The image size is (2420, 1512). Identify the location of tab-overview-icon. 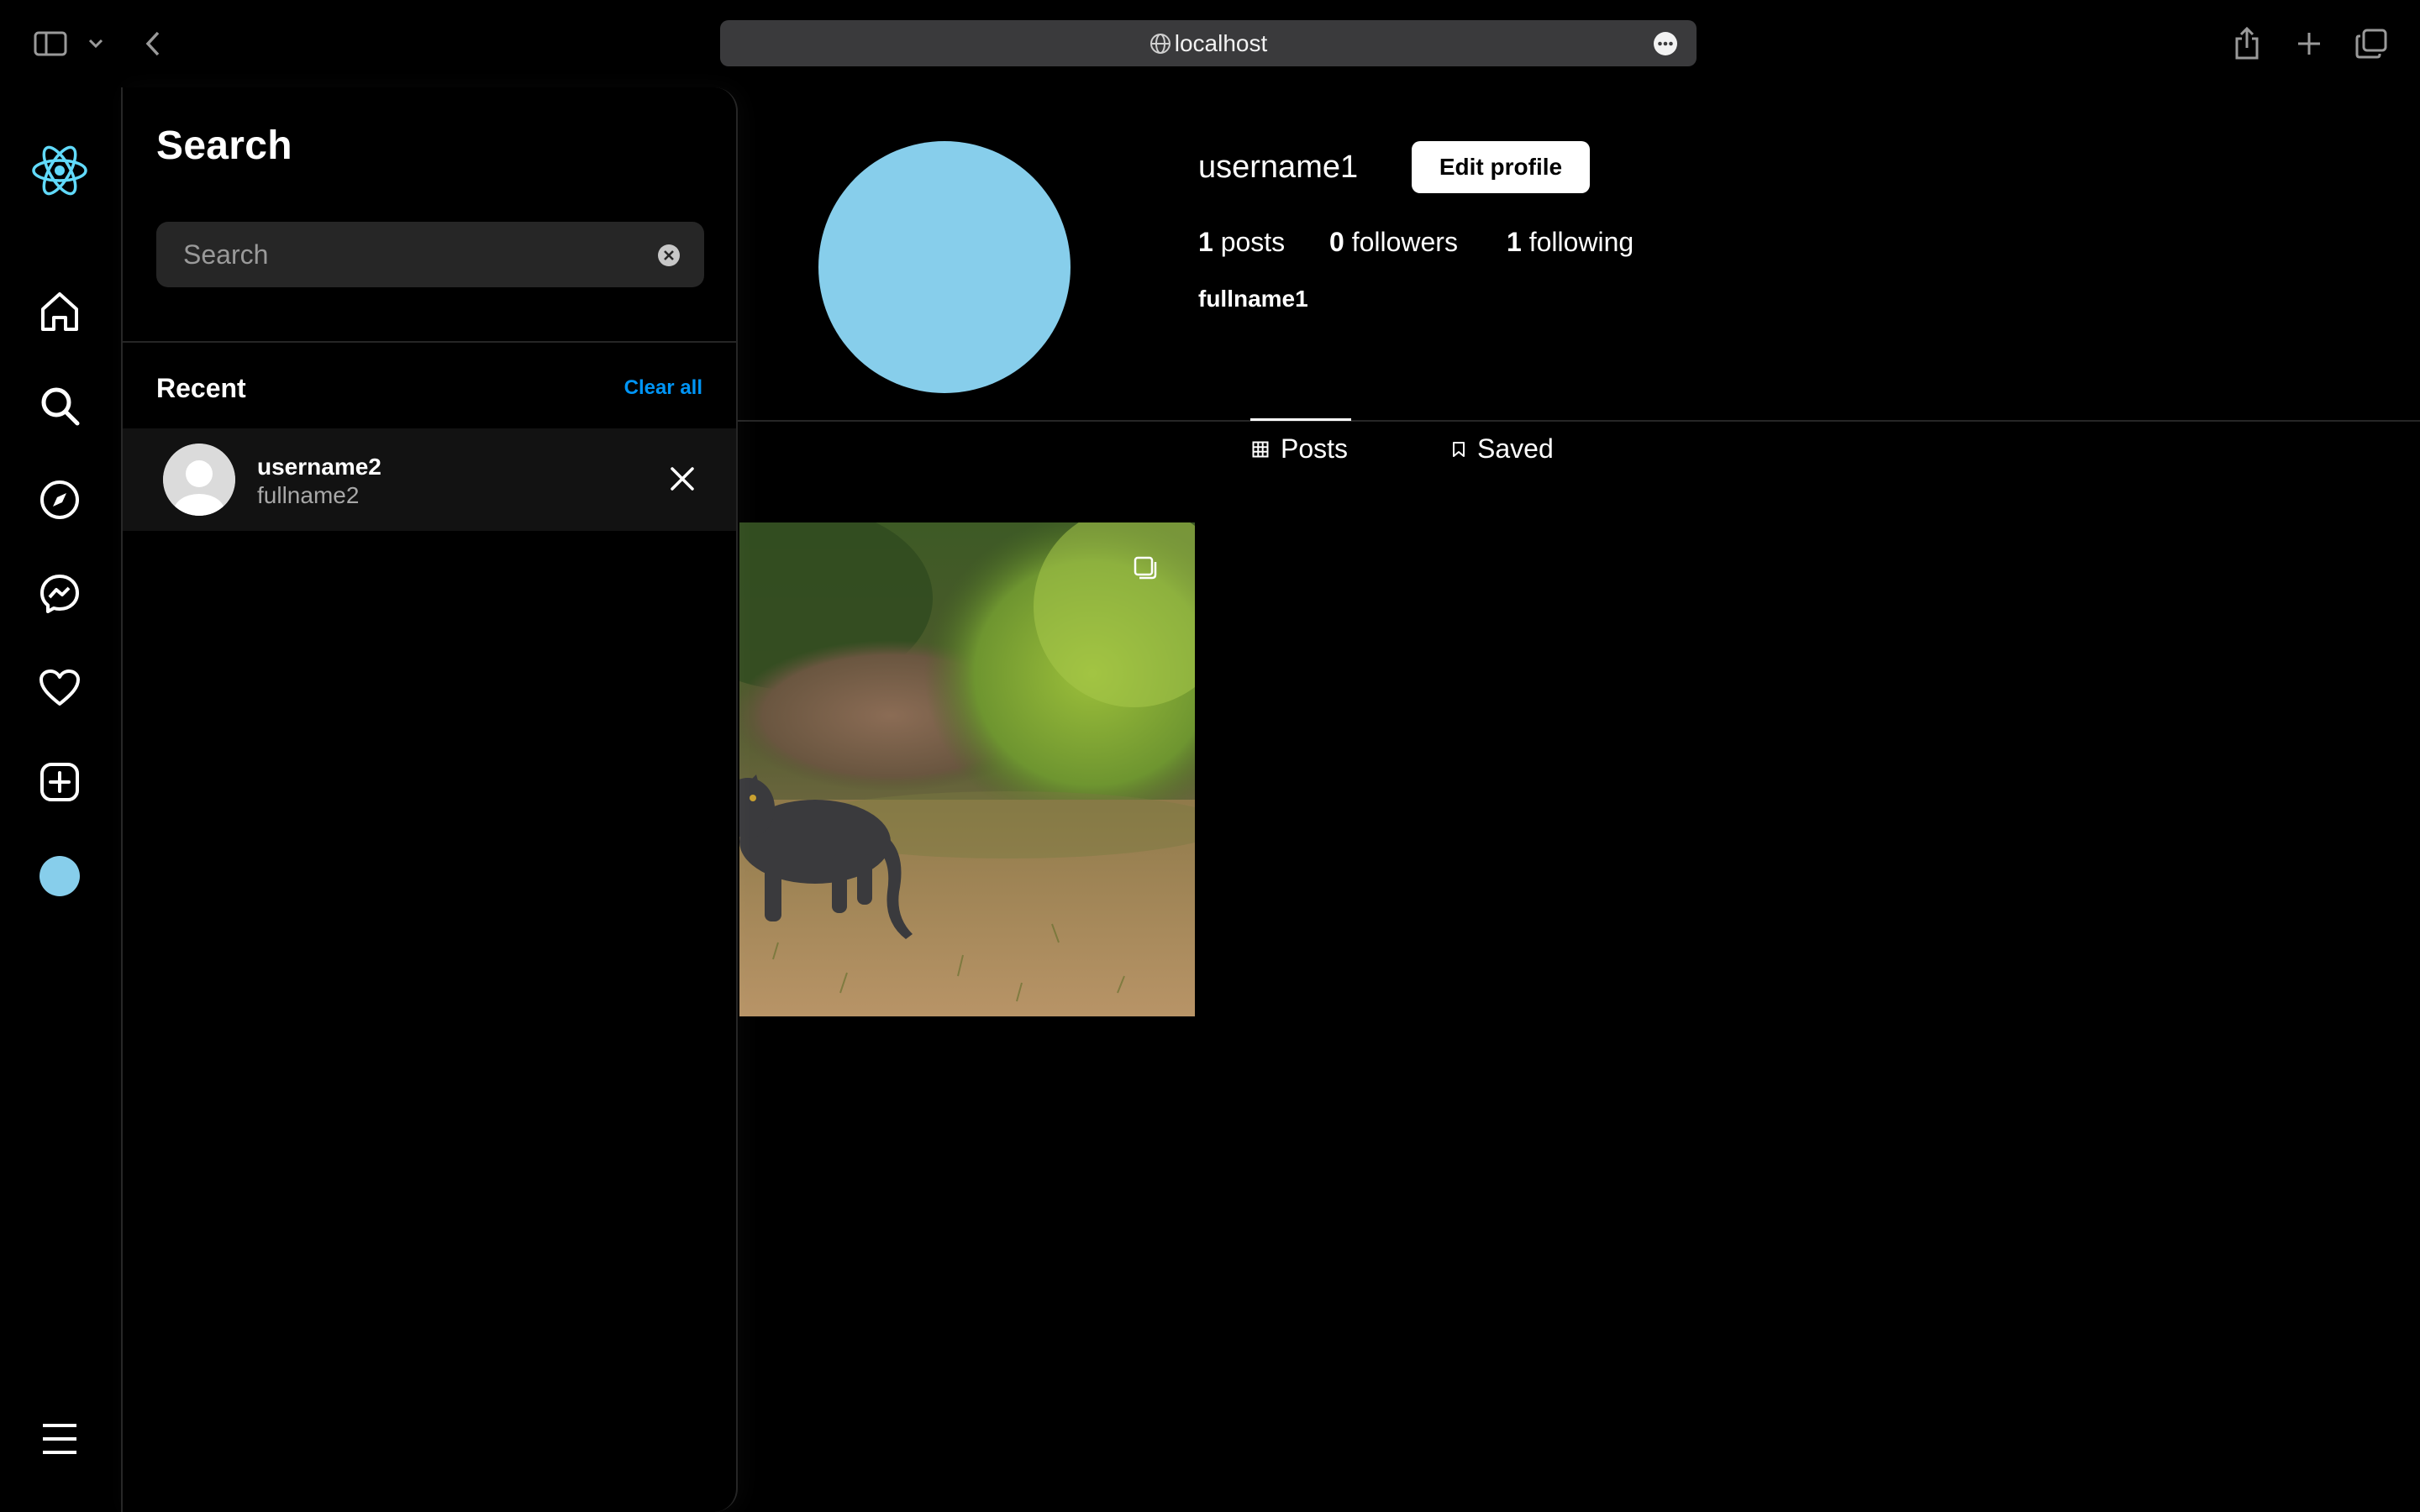
(2371, 44).